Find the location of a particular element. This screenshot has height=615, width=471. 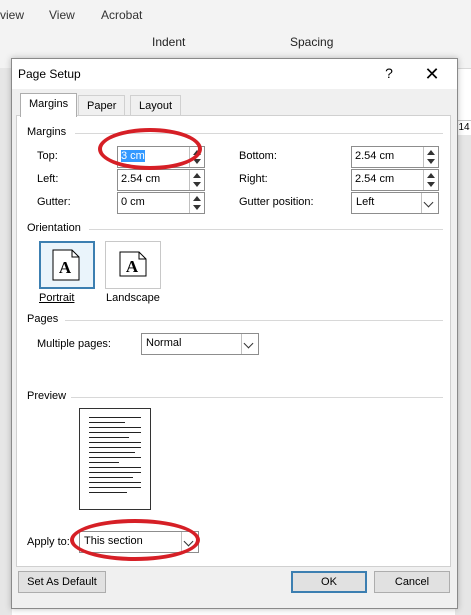

landscape-option: A is located at coordinates (133, 265).